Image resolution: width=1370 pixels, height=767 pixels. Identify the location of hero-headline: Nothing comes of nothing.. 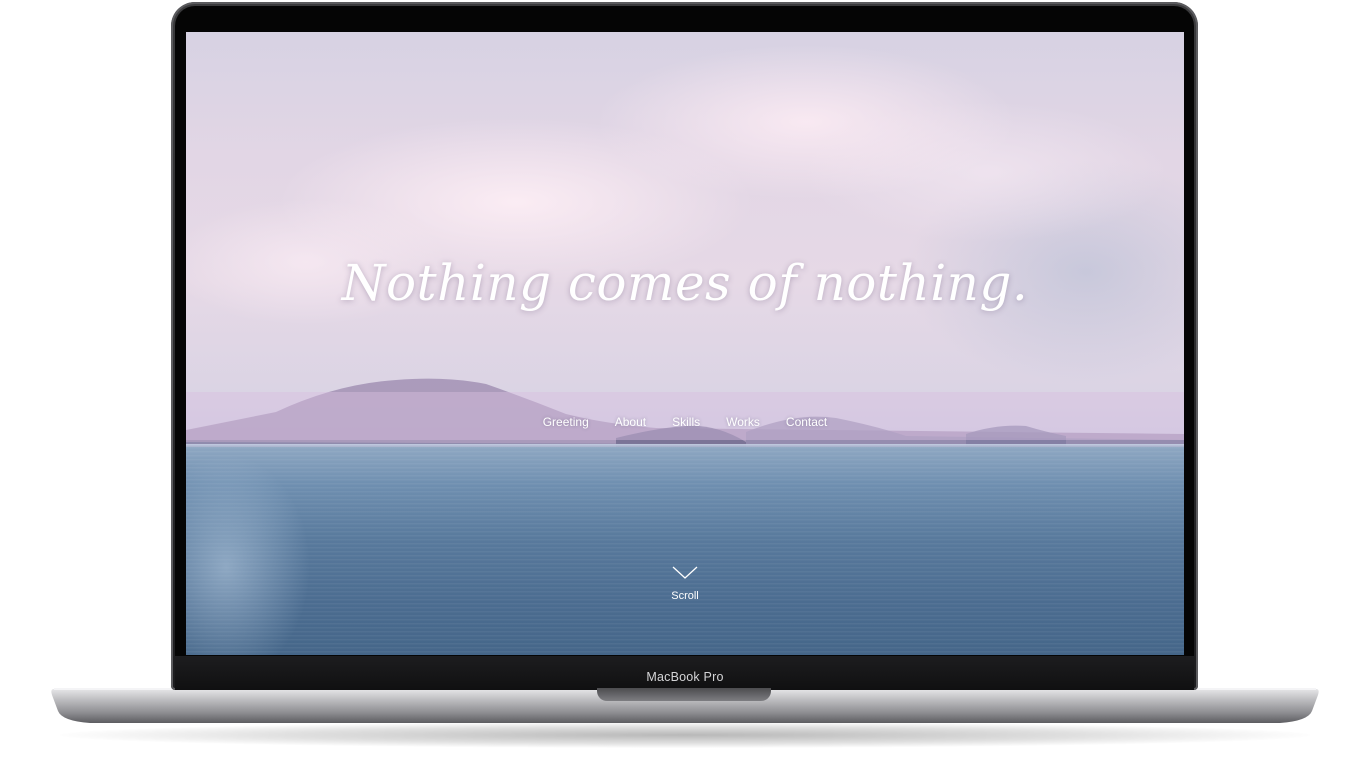
(685, 283).